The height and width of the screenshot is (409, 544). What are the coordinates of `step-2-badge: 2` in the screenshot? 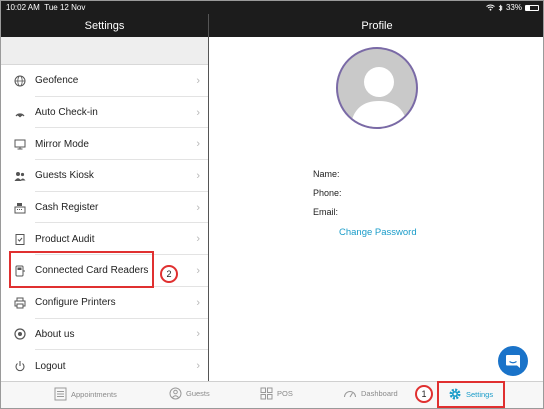 It's located at (169, 274).